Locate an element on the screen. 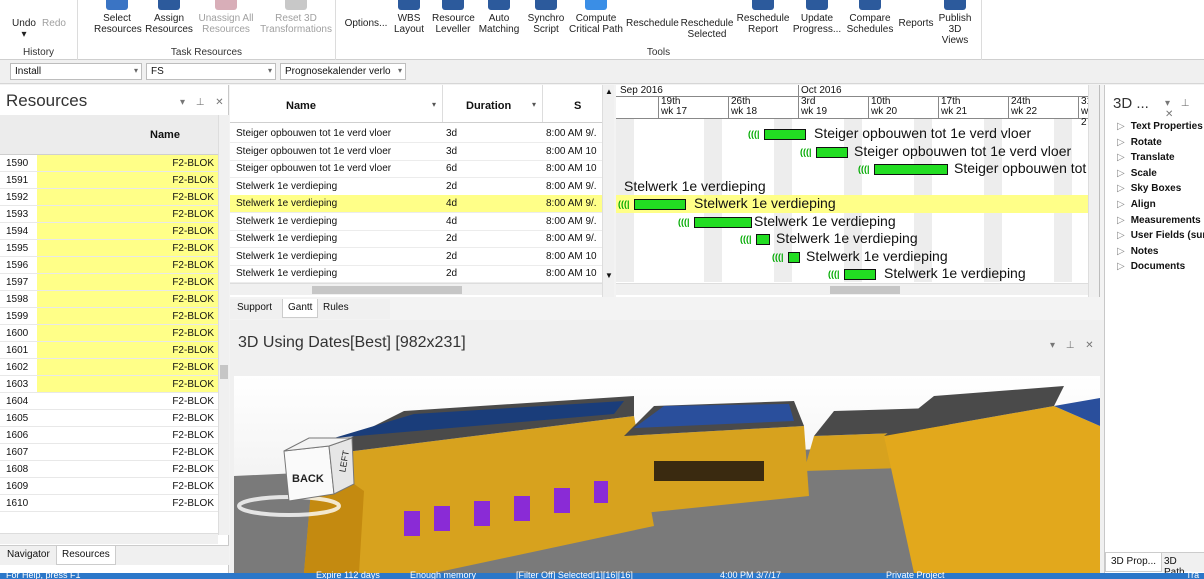 This screenshot has height=579, width=1204. reschedule-report-button: Reschedule Report is located at coordinates (763, 21).